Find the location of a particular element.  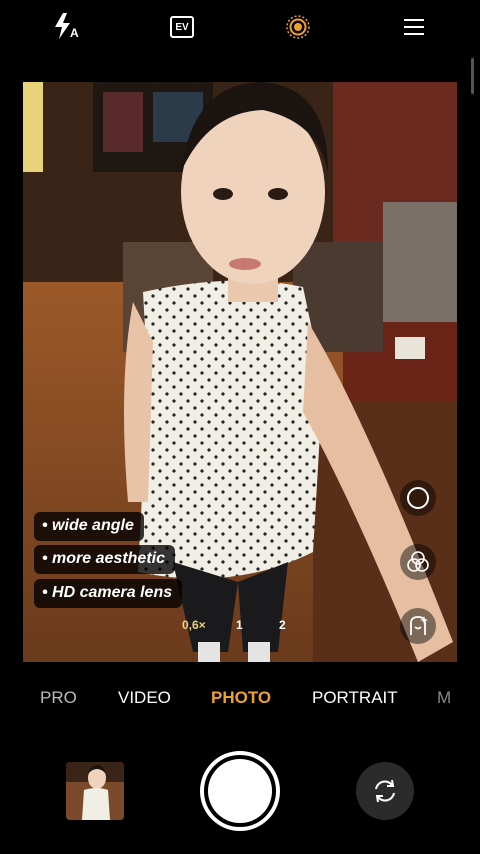

filter-icon is located at coordinates (418, 561).